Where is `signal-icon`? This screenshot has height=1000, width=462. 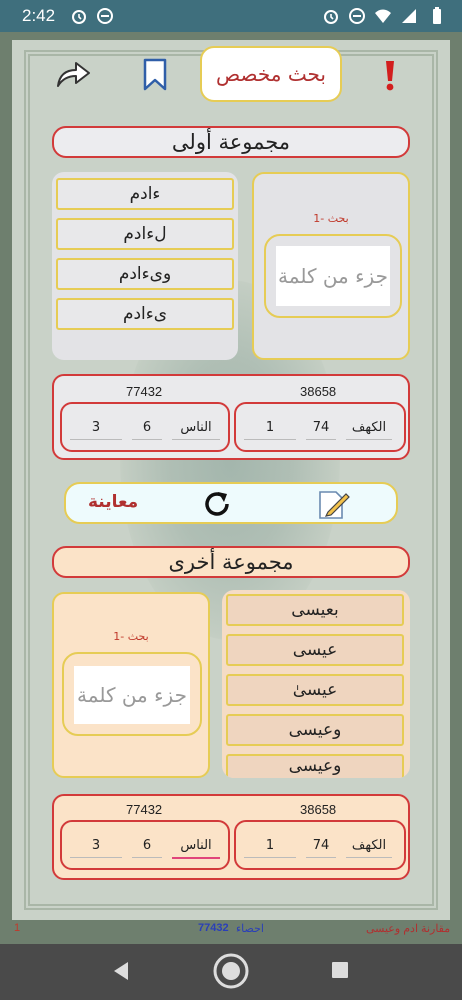 signal-icon is located at coordinates (409, 16).